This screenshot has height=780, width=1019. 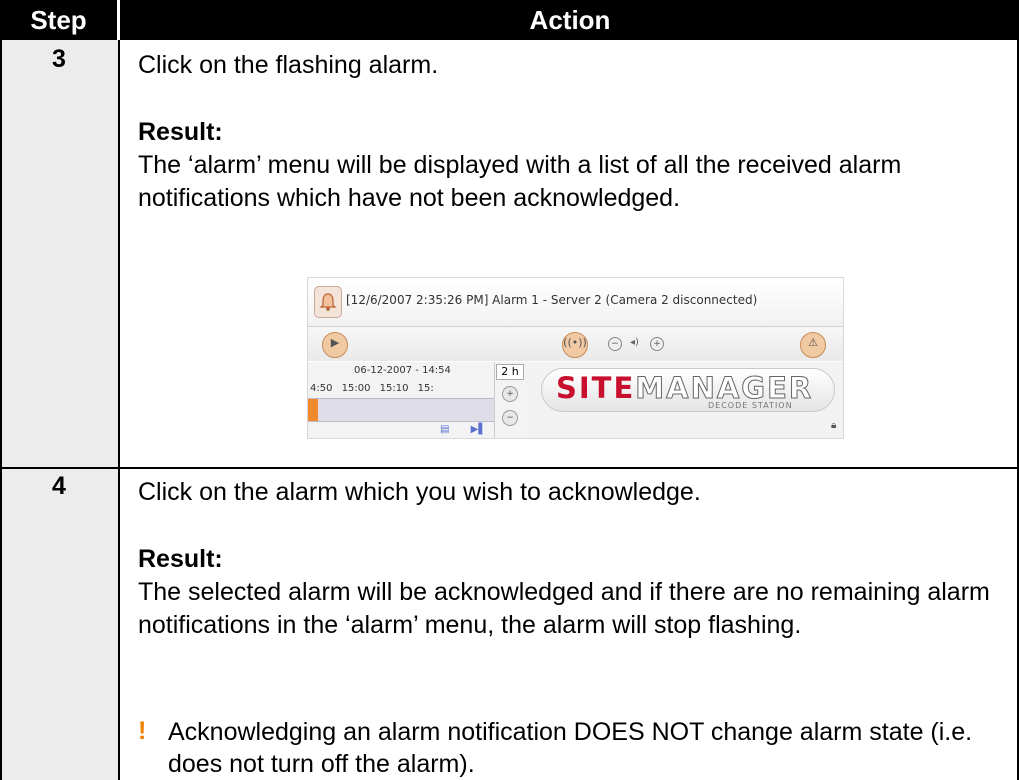 What do you see at coordinates (833, 425) in the screenshot?
I see `lock-icon: 🔒︎` at bounding box center [833, 425].